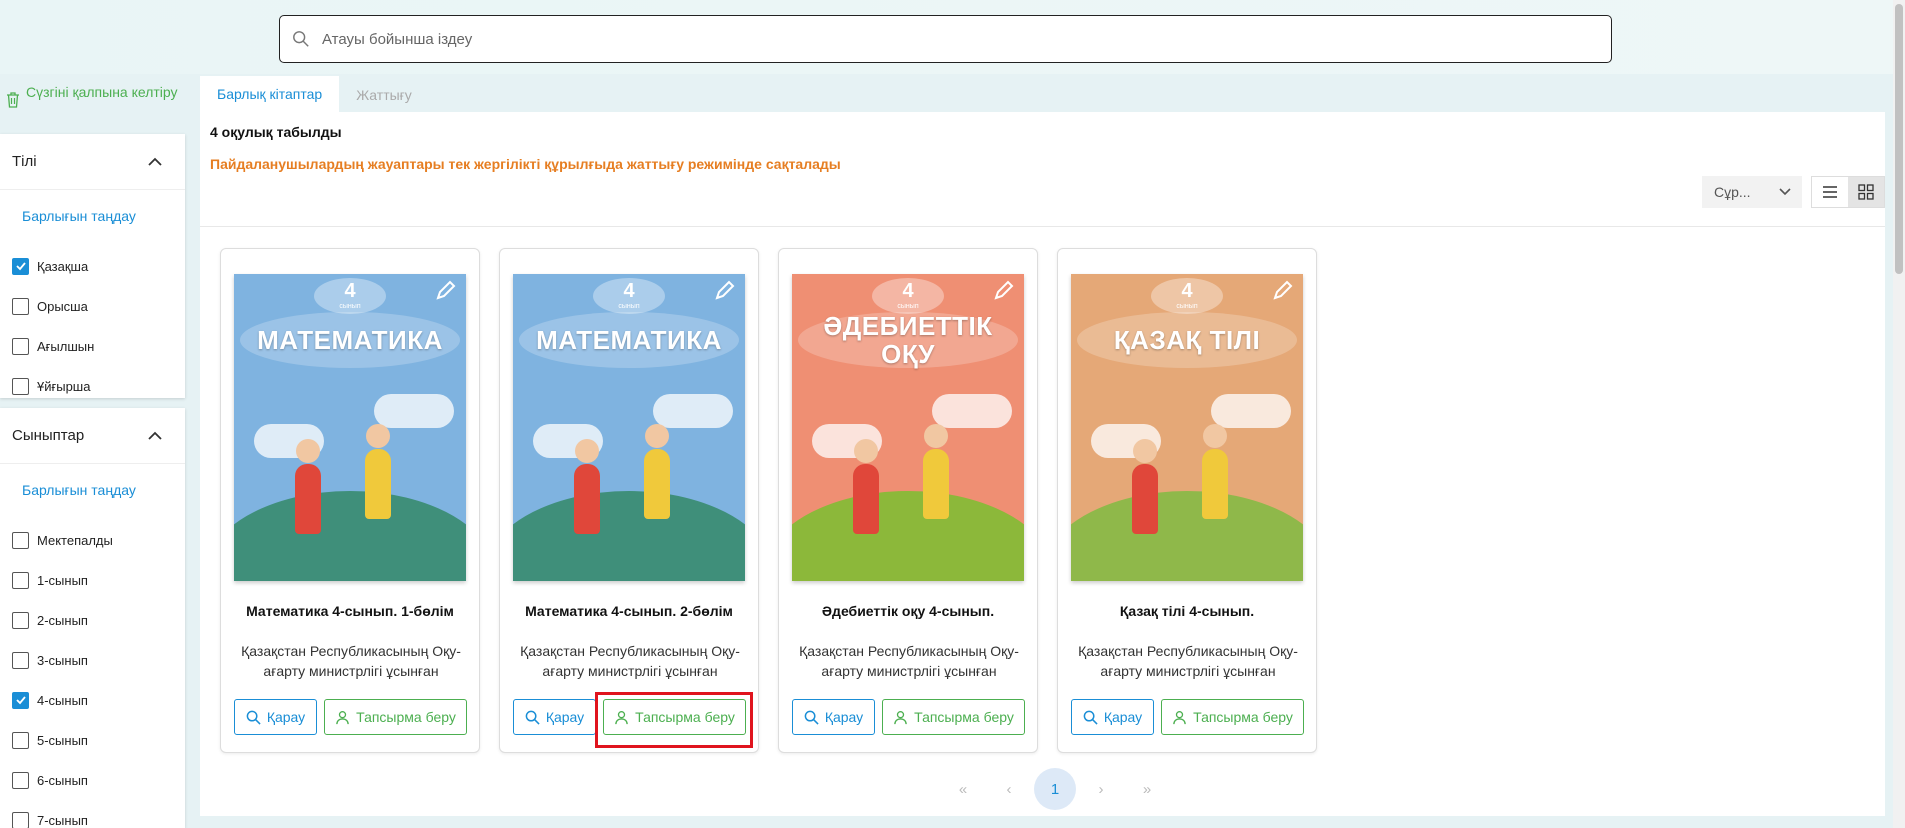 The image size is (1905, 828). What do you see at coordinates (13, 100) in the screenshot?
I see `trash-icon` at bounding box center [13, 100].